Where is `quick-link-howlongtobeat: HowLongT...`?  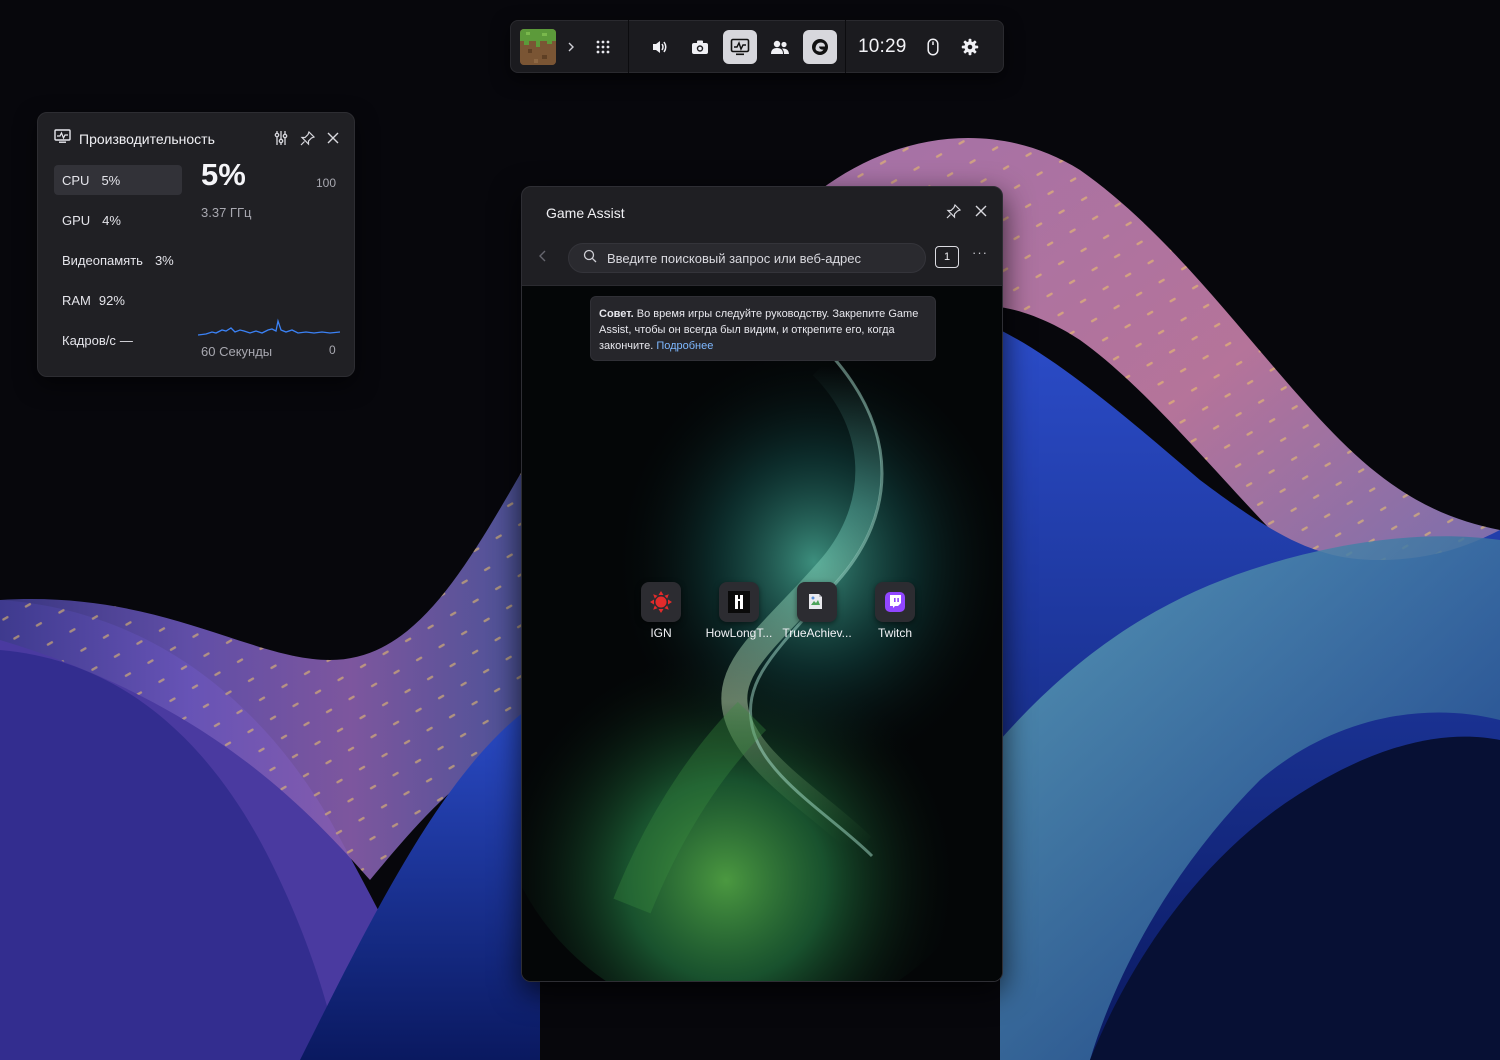 quick-link-howlongtobeat: HowLongT... is located at coordinates (739, 611).